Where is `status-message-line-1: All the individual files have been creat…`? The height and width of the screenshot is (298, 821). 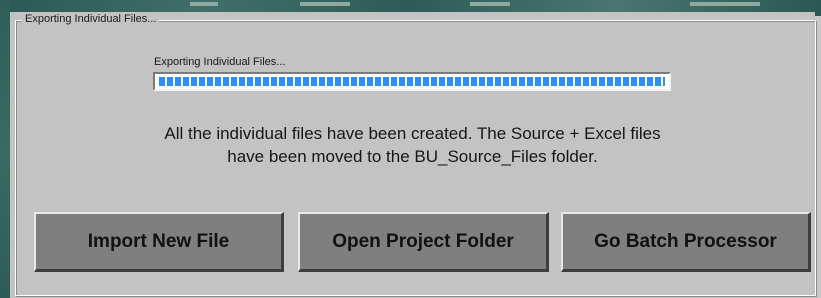
status-message-line-1: All the individual files have been creat… is located at coordinates (412, 133).